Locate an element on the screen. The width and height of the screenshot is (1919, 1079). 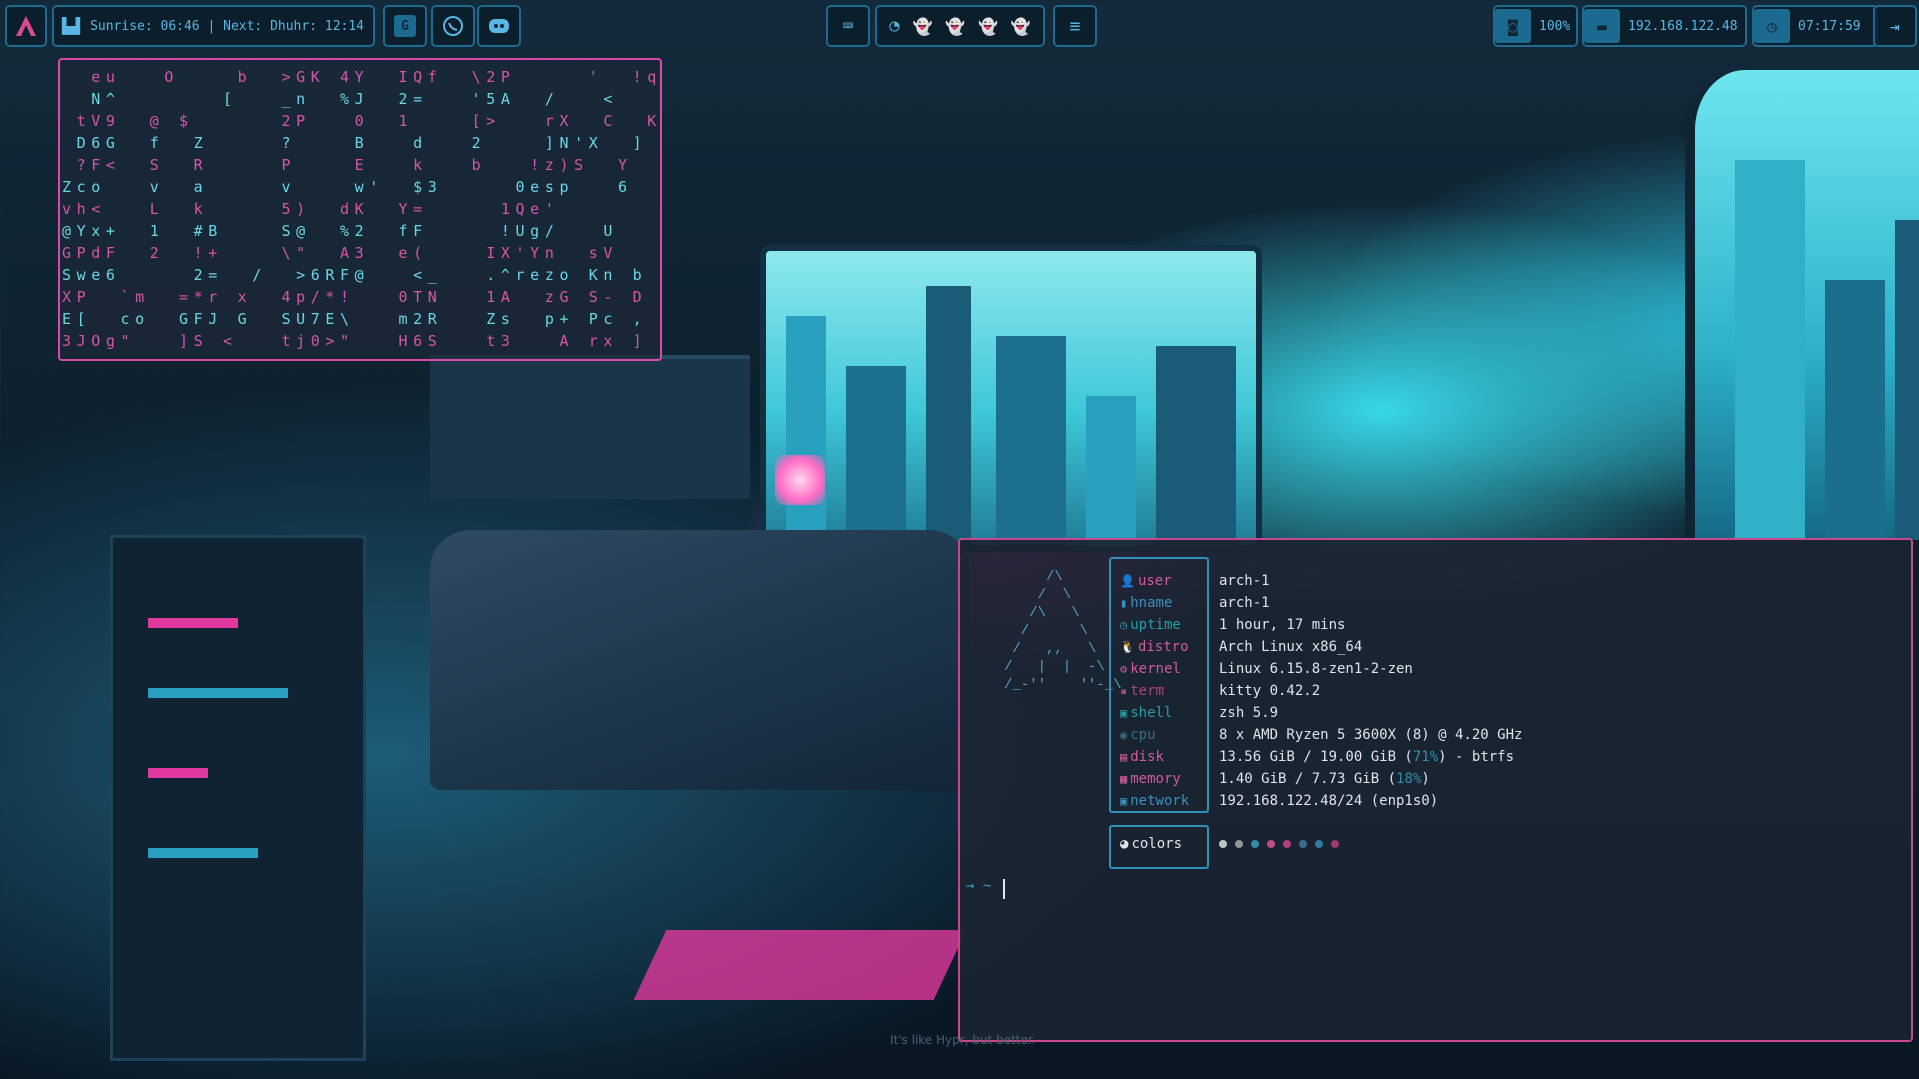
value-prefix: 13.56 GiB / 19.00 GiB ( is located at coordinates (1316, 757).